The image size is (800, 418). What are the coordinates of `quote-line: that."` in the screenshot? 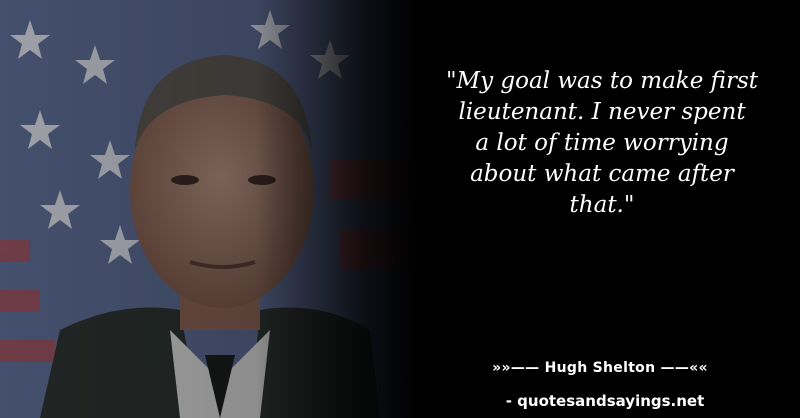 It's located at (602, 205).